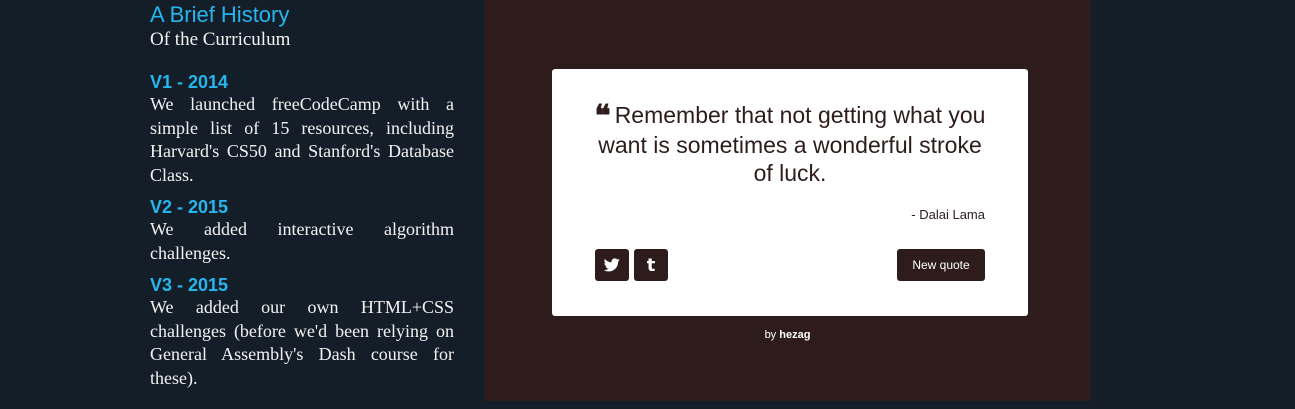  Describe the element at coordinates (794, 335) in the screenshot. I see `credit-author-link: hezag` at that location.